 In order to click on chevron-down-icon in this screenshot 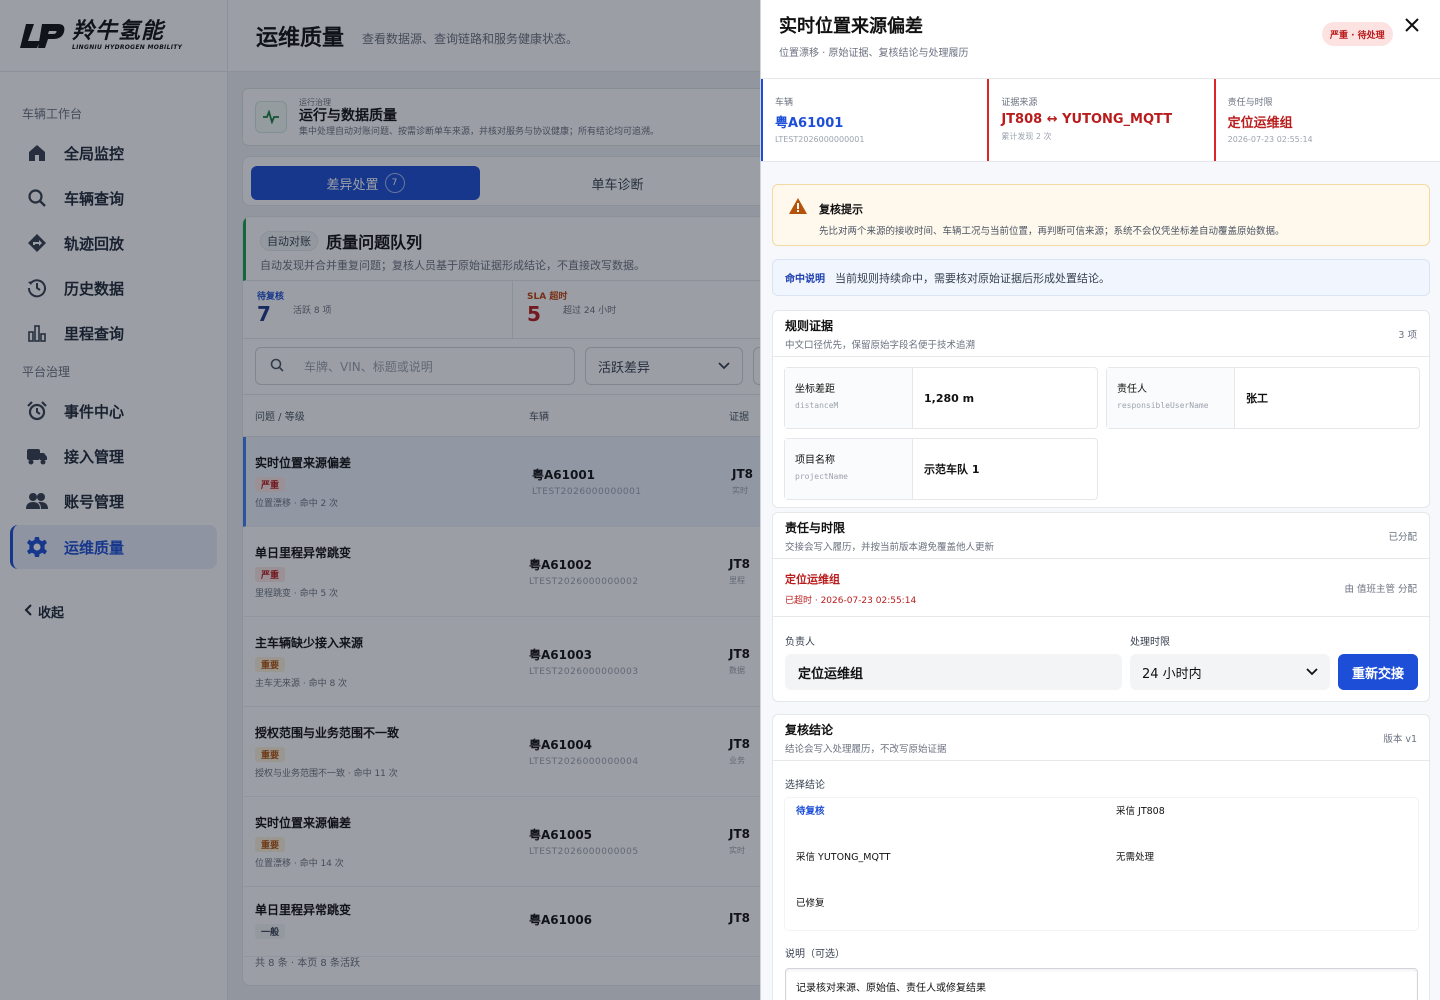, I will do `click(1312, 672)`.